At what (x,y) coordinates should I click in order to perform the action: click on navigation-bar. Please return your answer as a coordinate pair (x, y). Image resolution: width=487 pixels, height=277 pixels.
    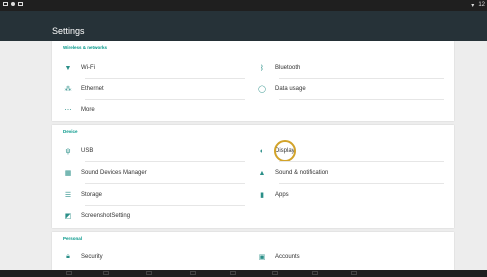
    Looking at the image, I should click on (243, 273).